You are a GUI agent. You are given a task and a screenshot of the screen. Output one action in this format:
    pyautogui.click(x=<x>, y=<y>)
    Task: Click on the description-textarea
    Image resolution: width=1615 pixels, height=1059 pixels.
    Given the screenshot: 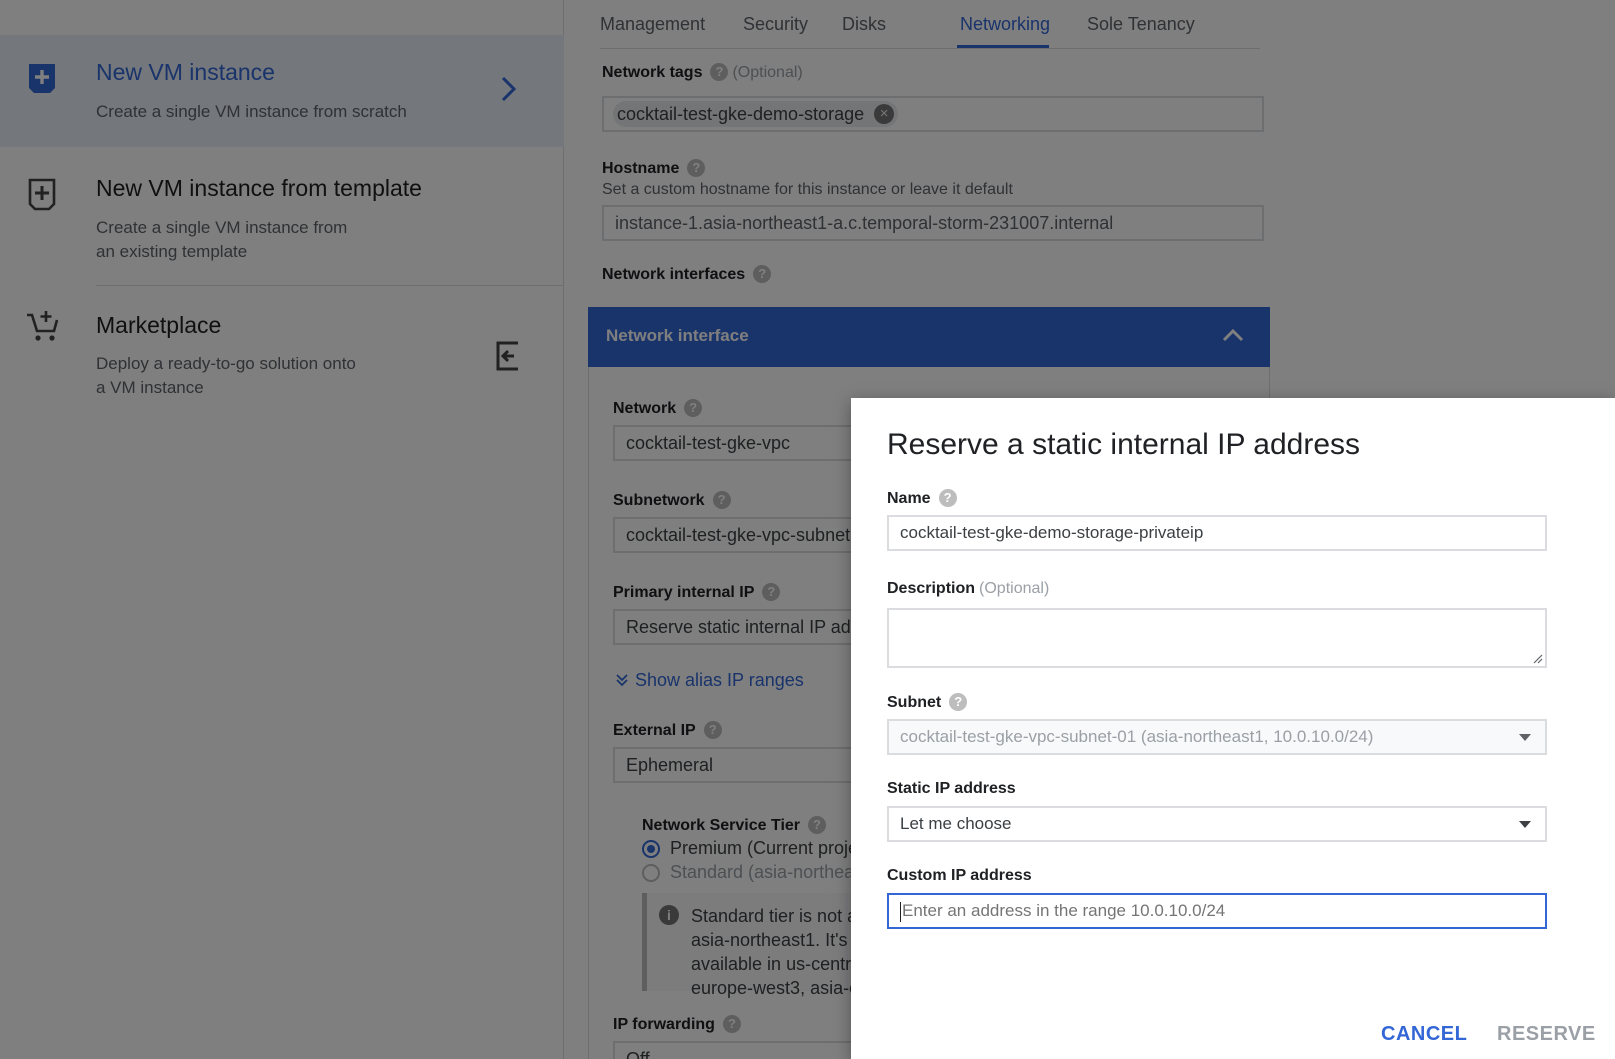 What is the action you would take?
    pyautogui.click(x=1217, y=638)
    